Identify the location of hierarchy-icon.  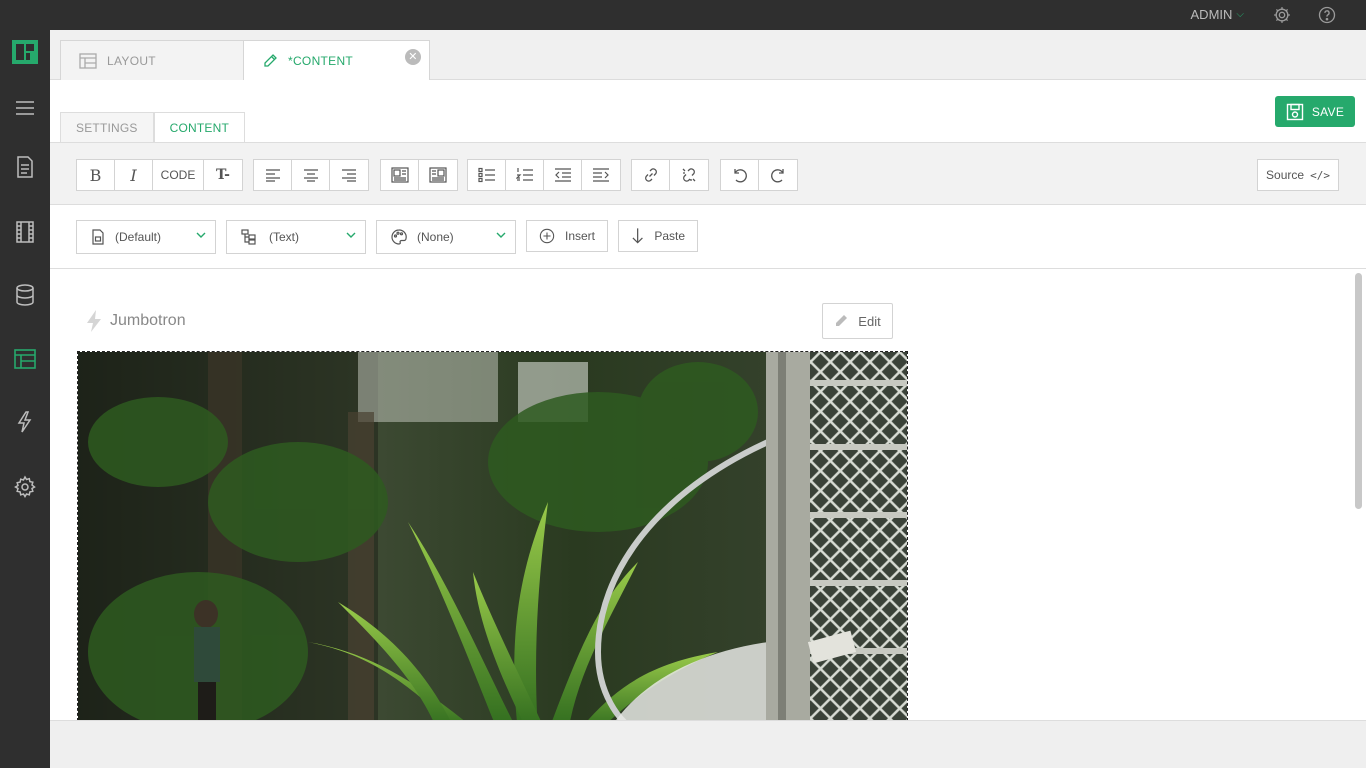
(248, 237).